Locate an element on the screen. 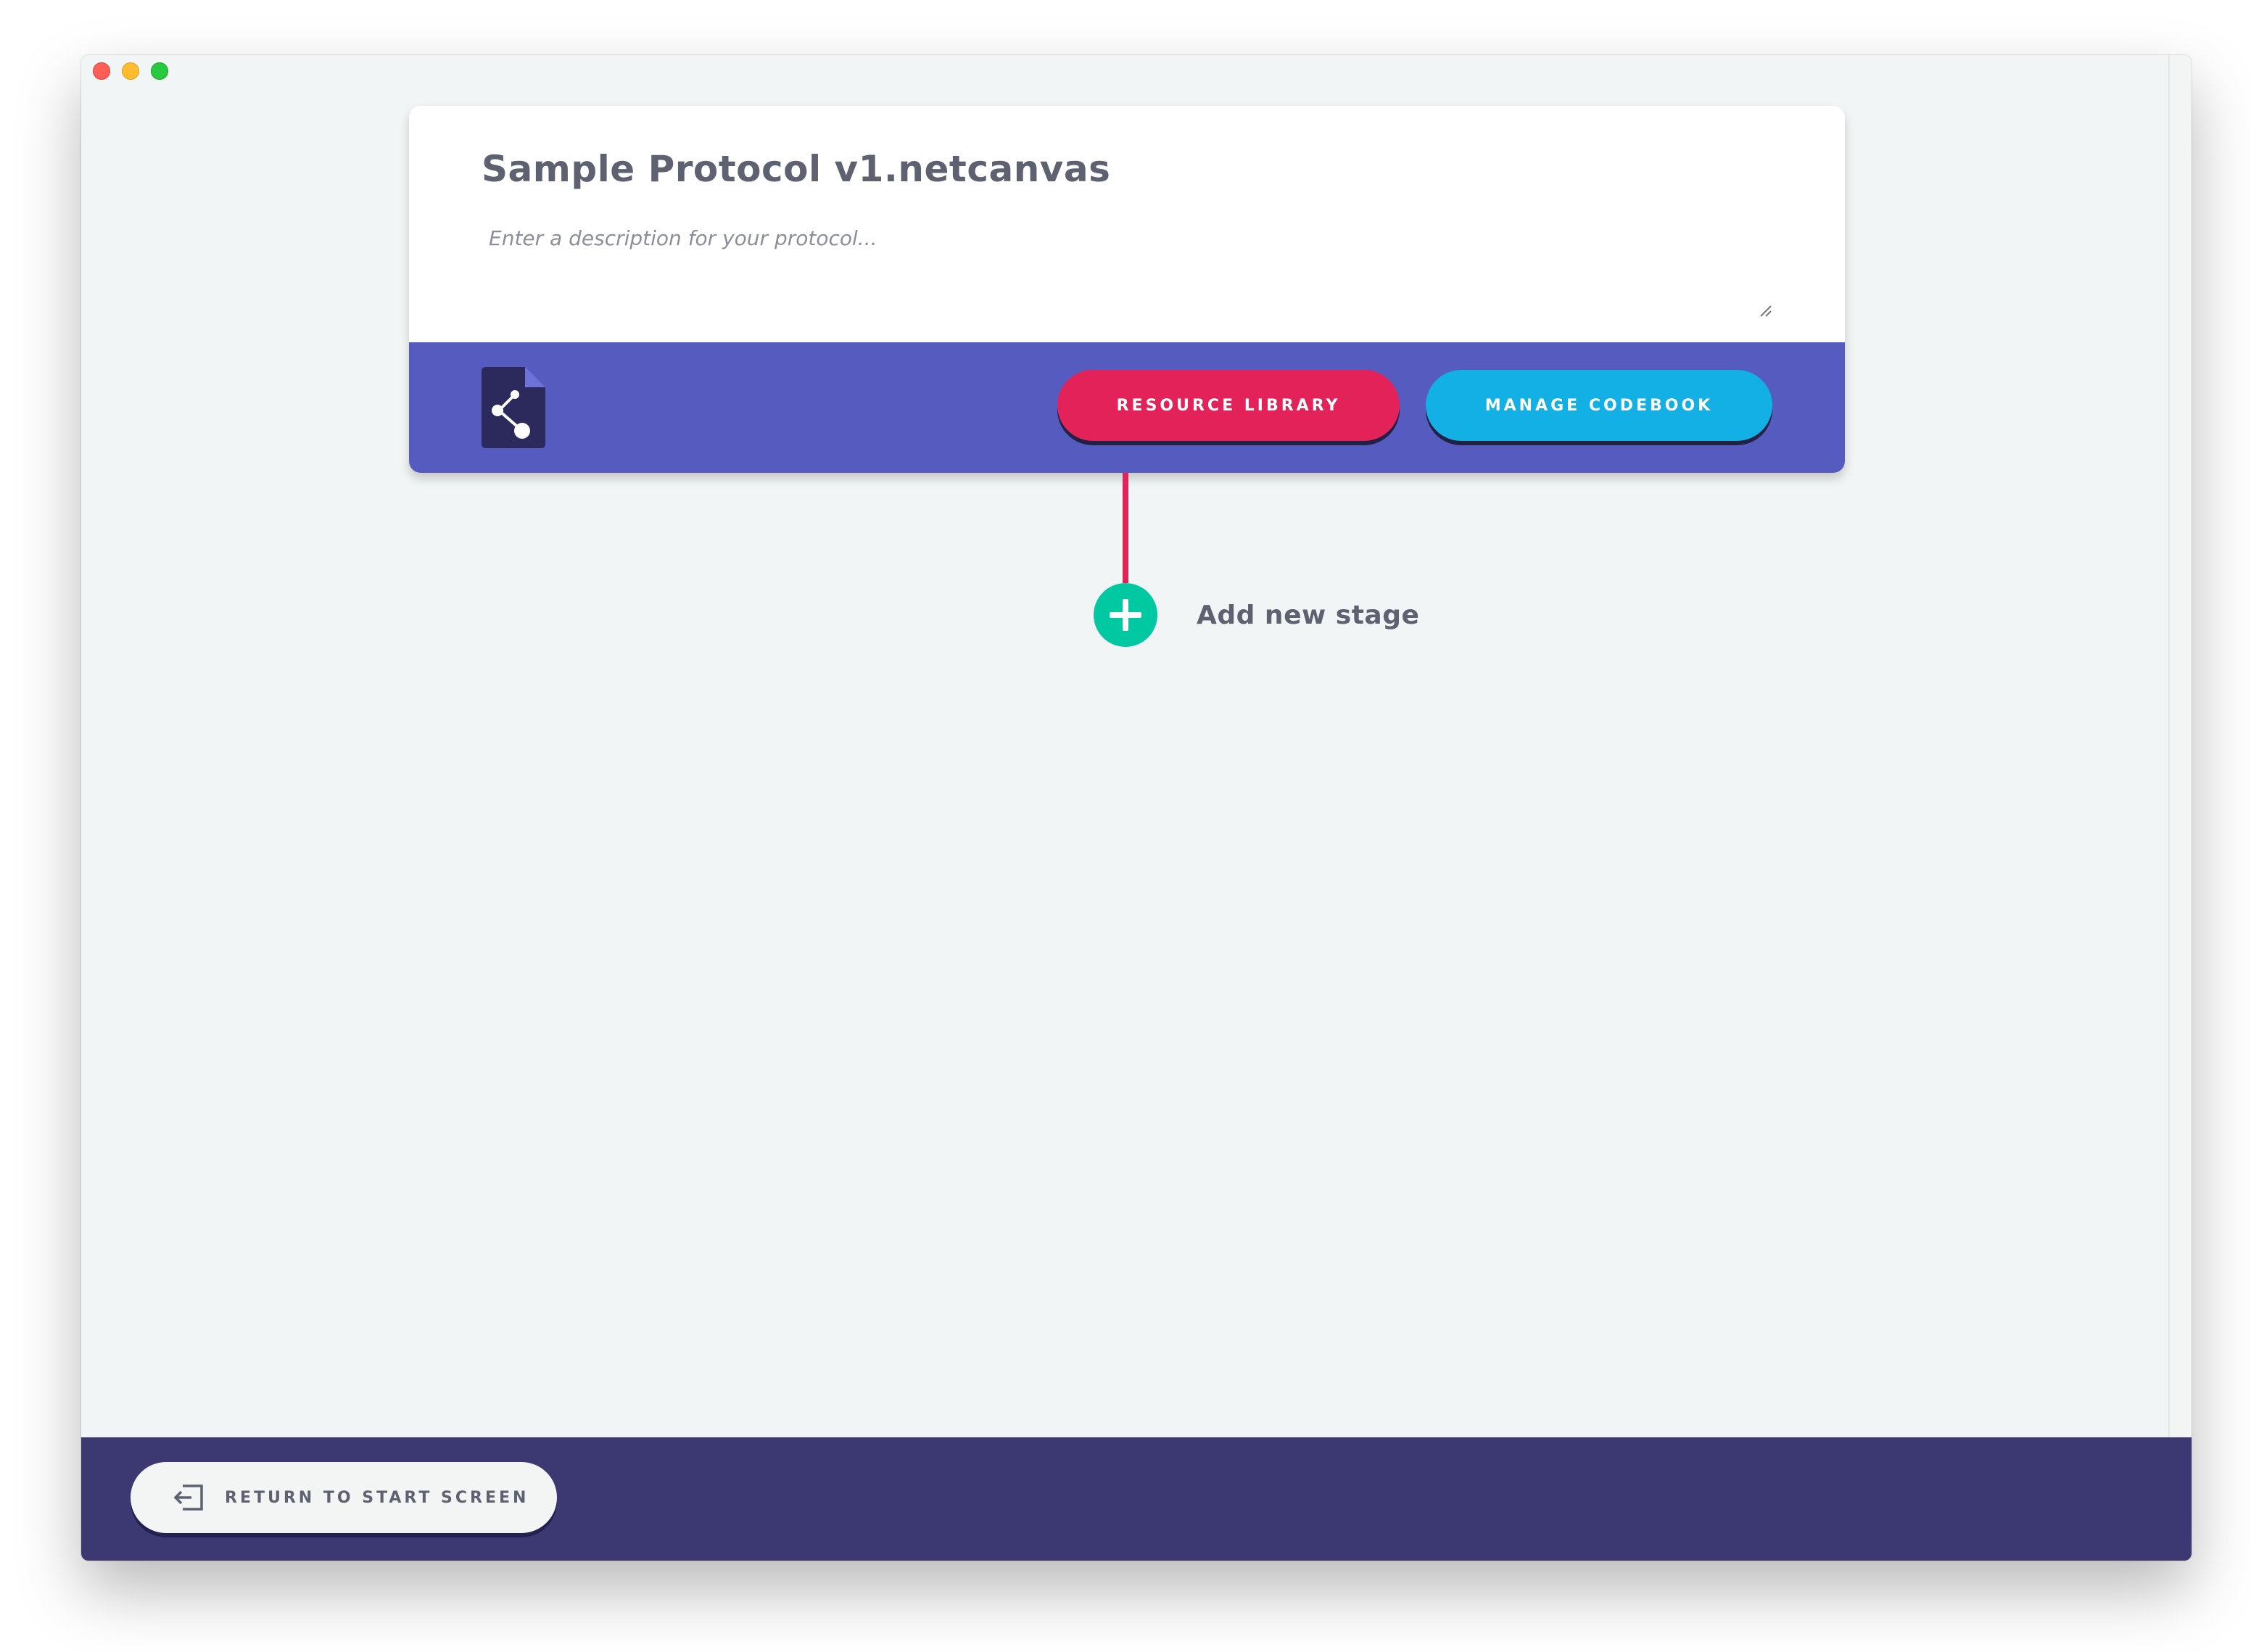 Image resolution: width=2251 pixels, height=1652 pixels. protocol-description-input is located at coordinates (1130, 269).